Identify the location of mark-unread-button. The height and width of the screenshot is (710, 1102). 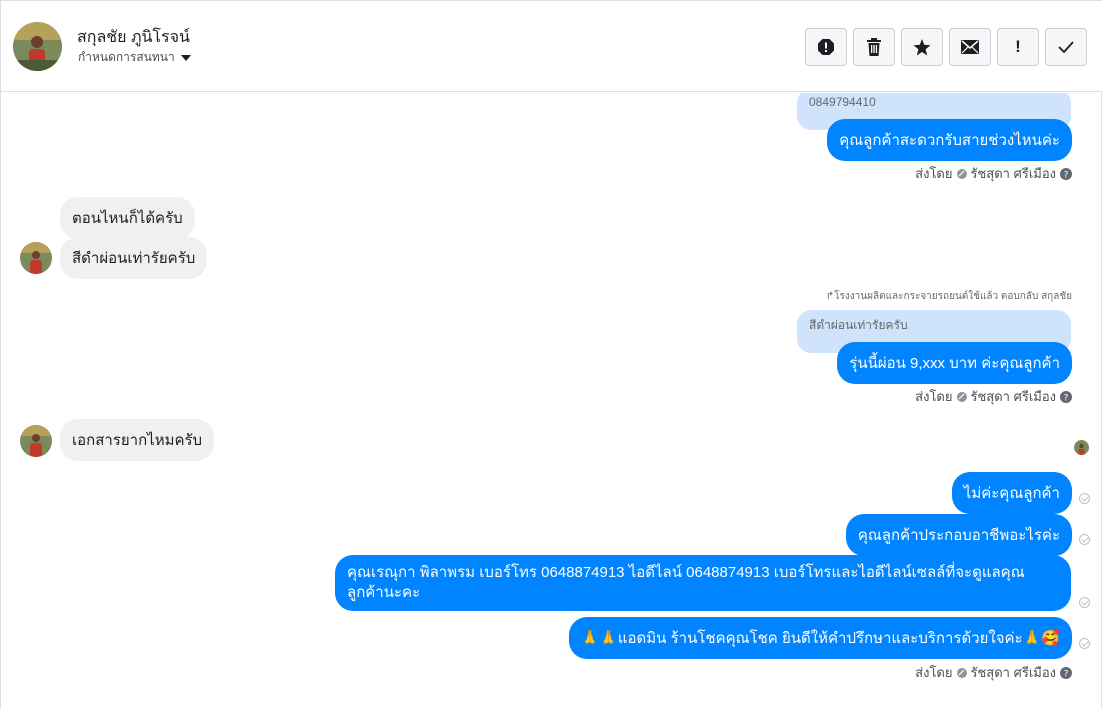
(970, 47).